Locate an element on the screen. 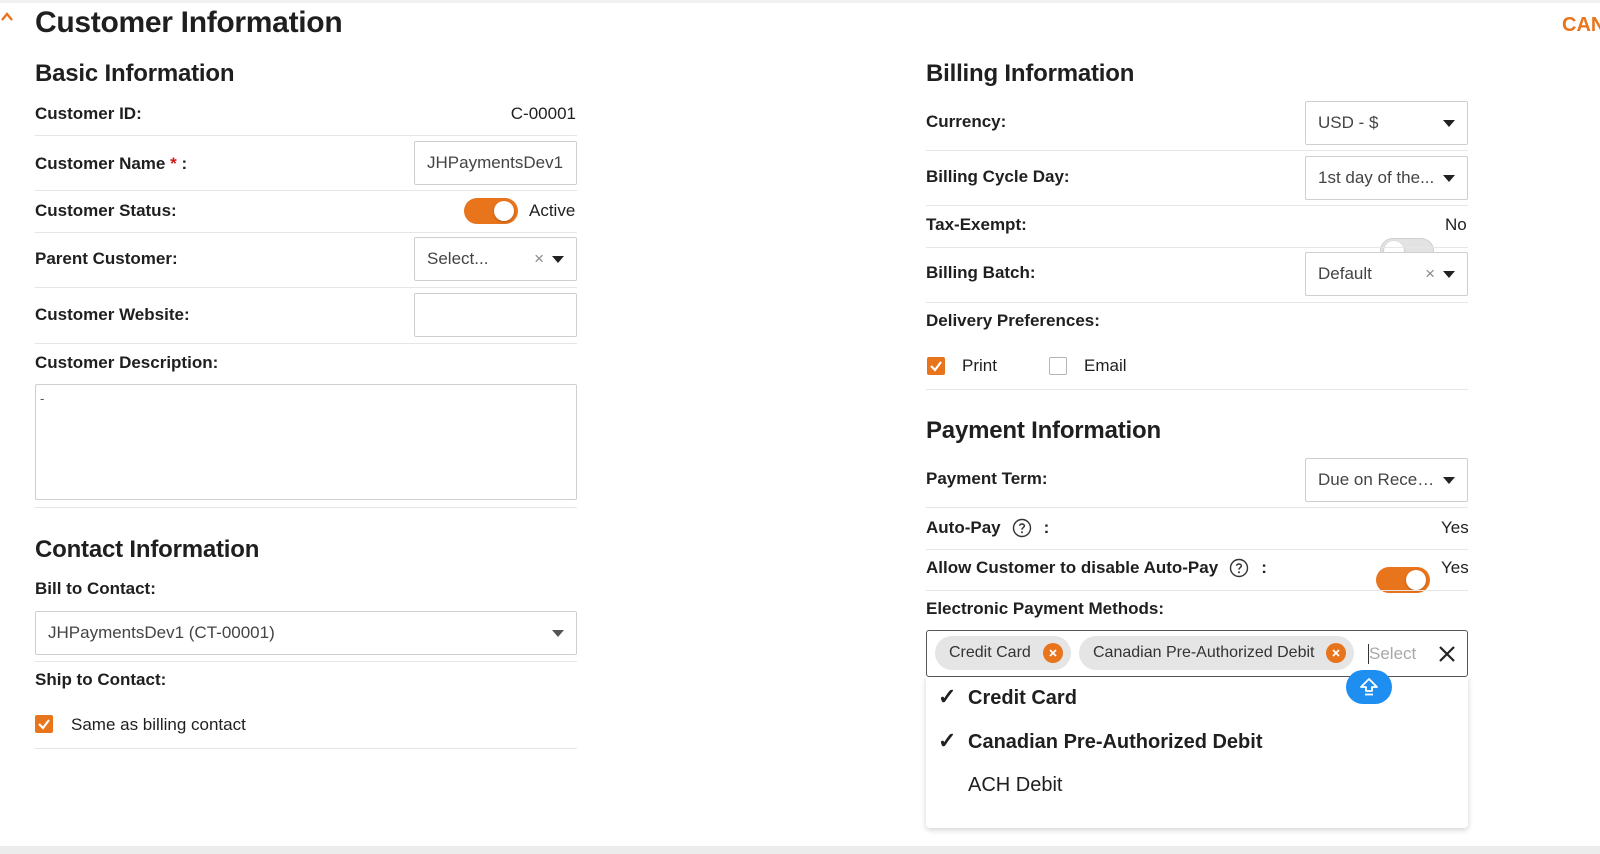 The image size is (1600, 854). close-icon is located at coordinates (1447, 654).